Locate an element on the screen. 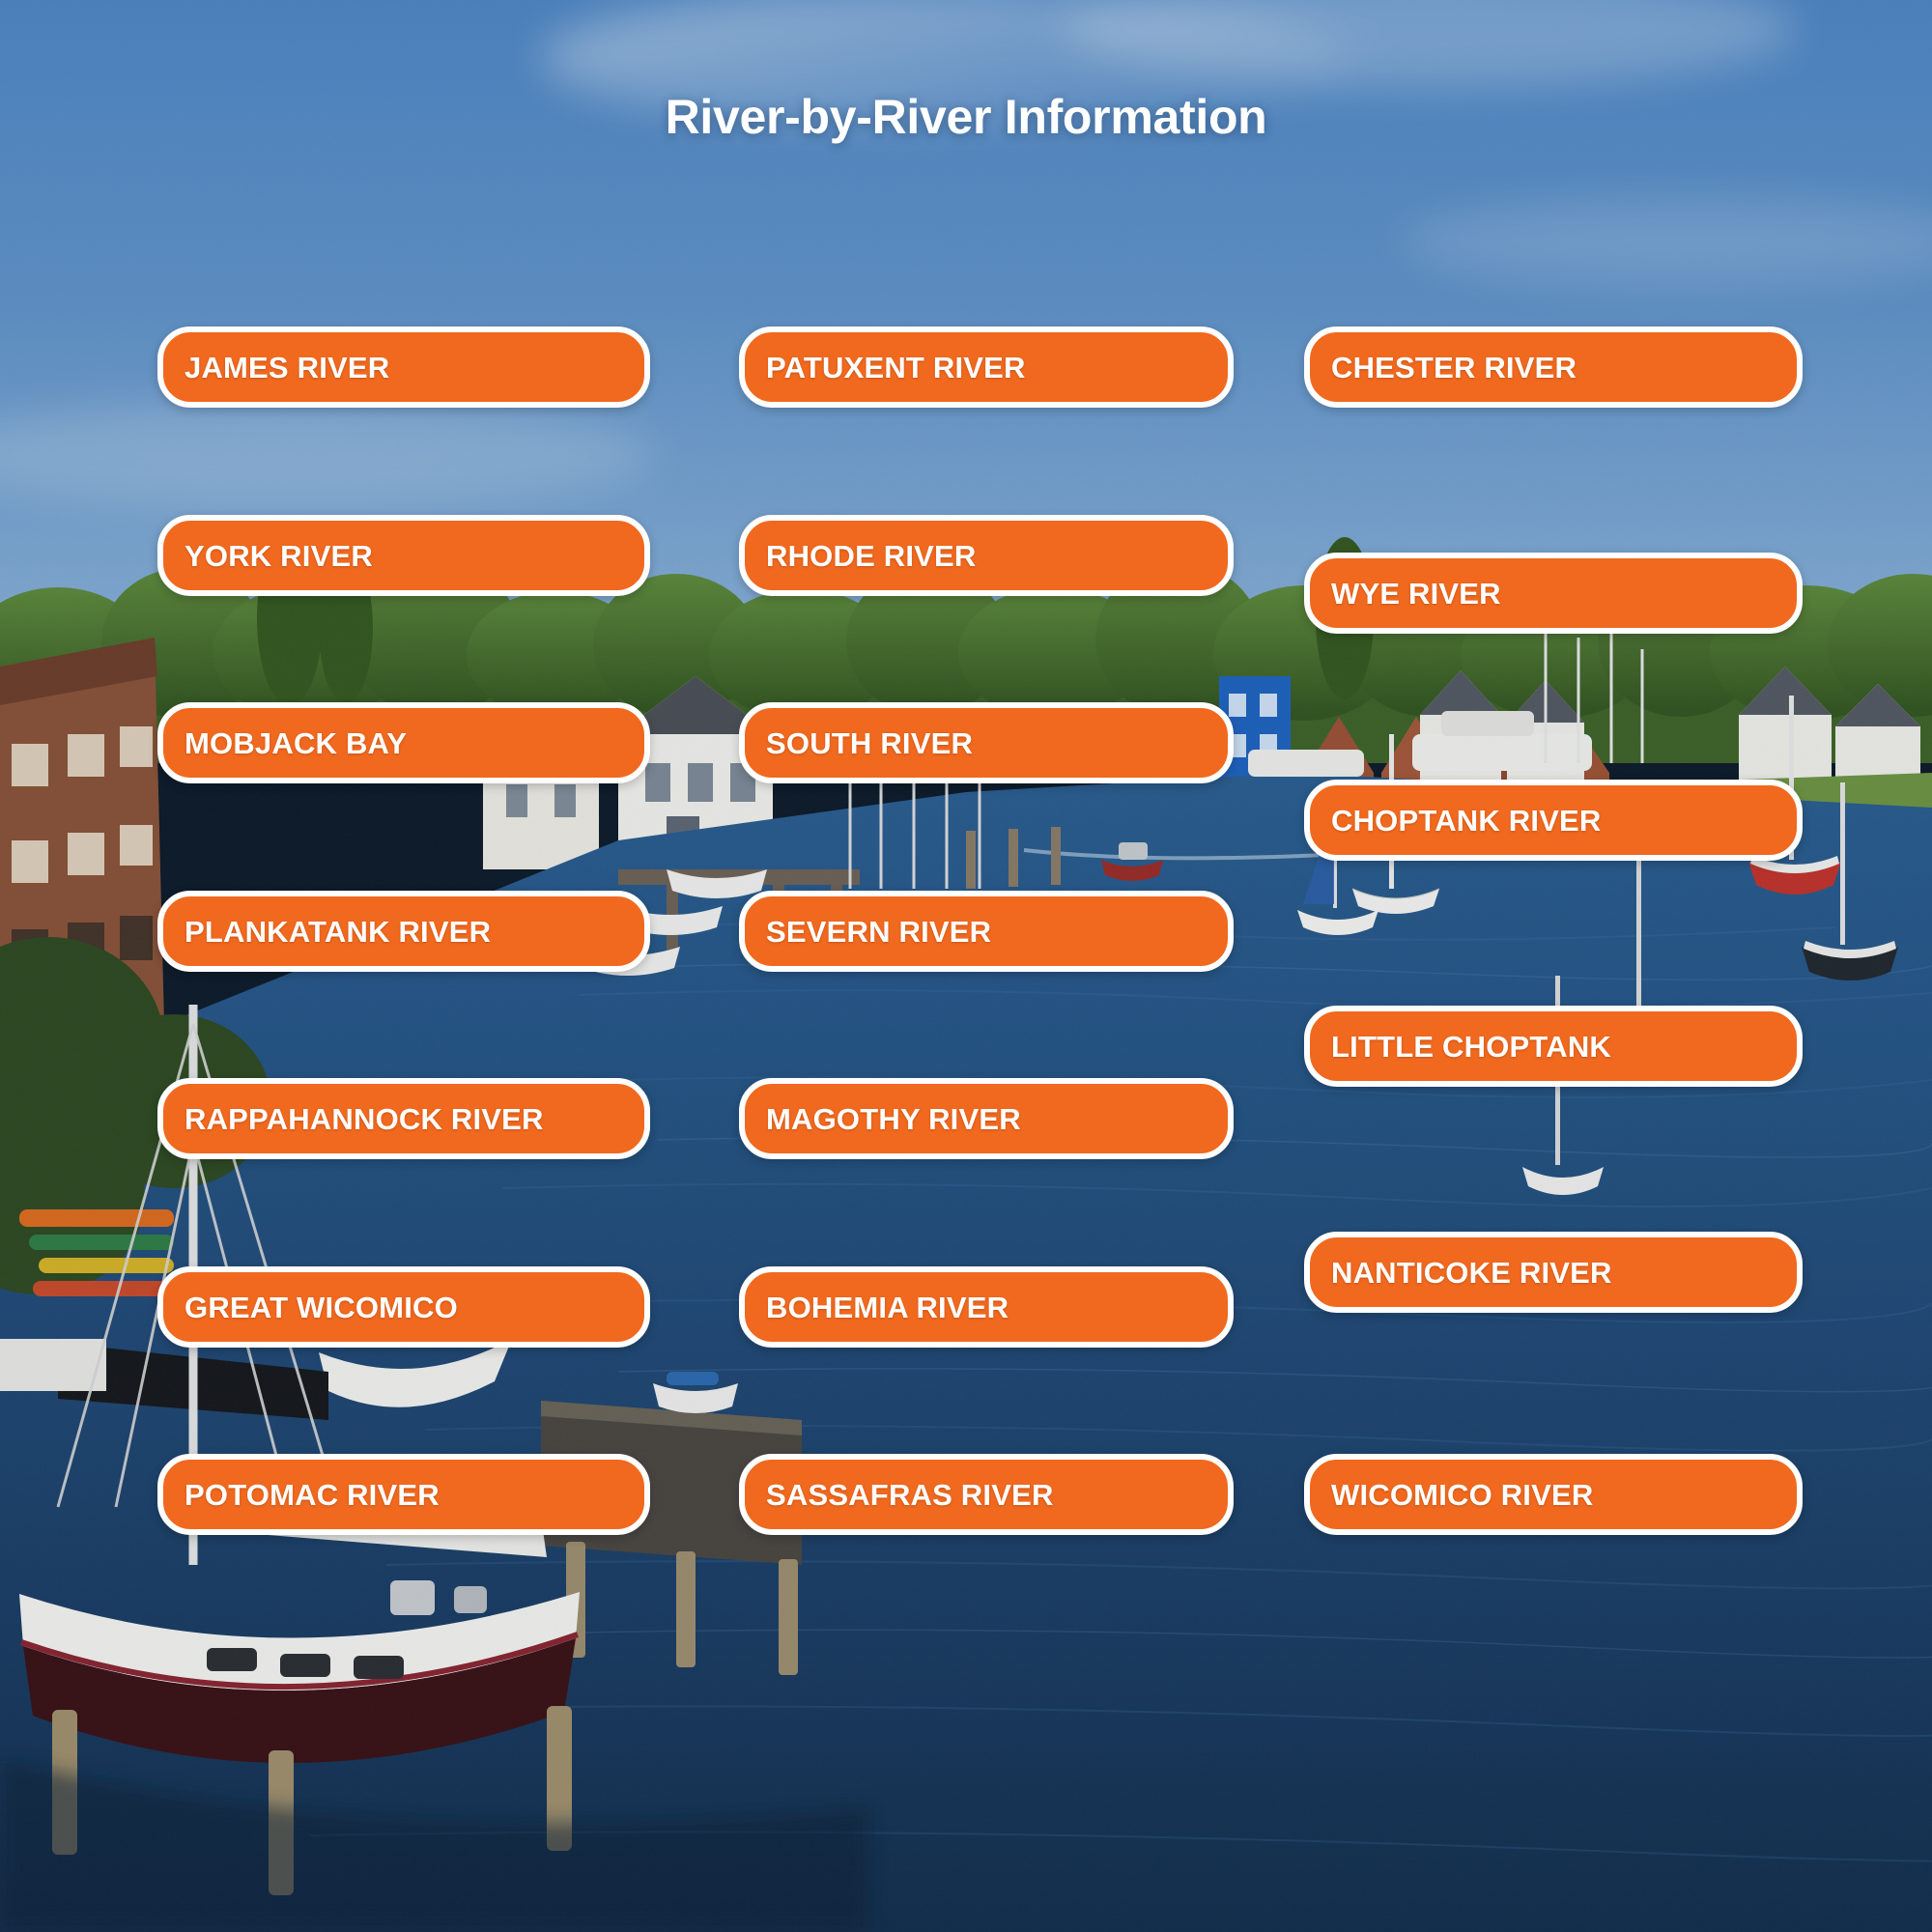 This screenshot has height=1932, width=1932. river-button-potomac-river: POTOMAC RIVER is located at coordinates (403, 1494).